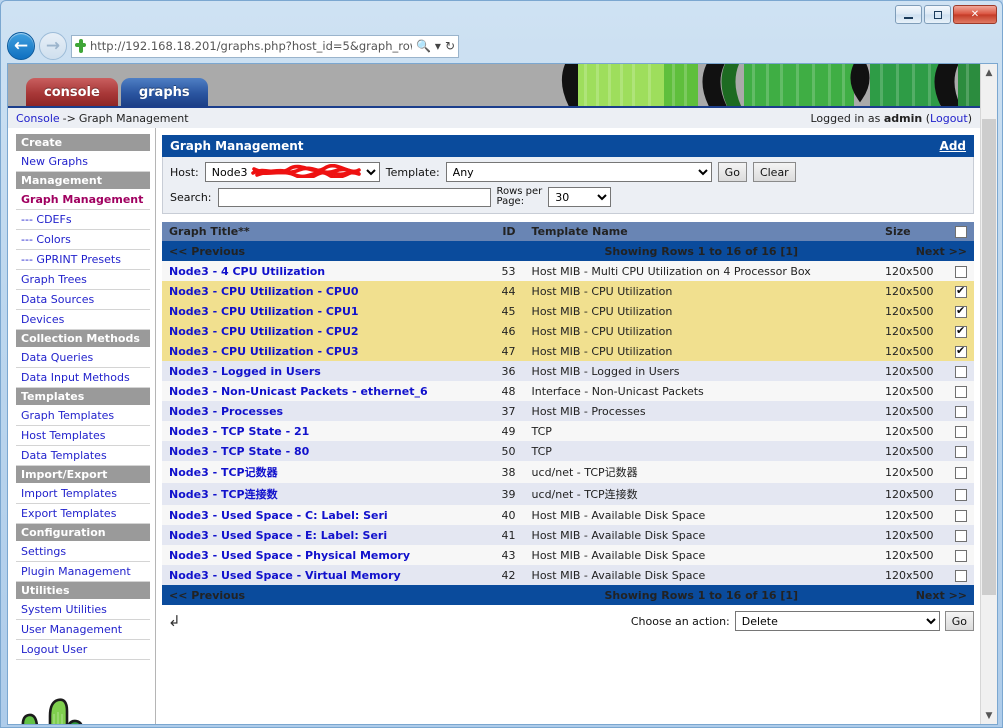 The width and height of the screenshot is (1003, 728). What do you see at coordinates (223, 472) in the screenshot?
I see `graph-title-link: Node3 - TCP记数器` at bounding box center [223, 472].